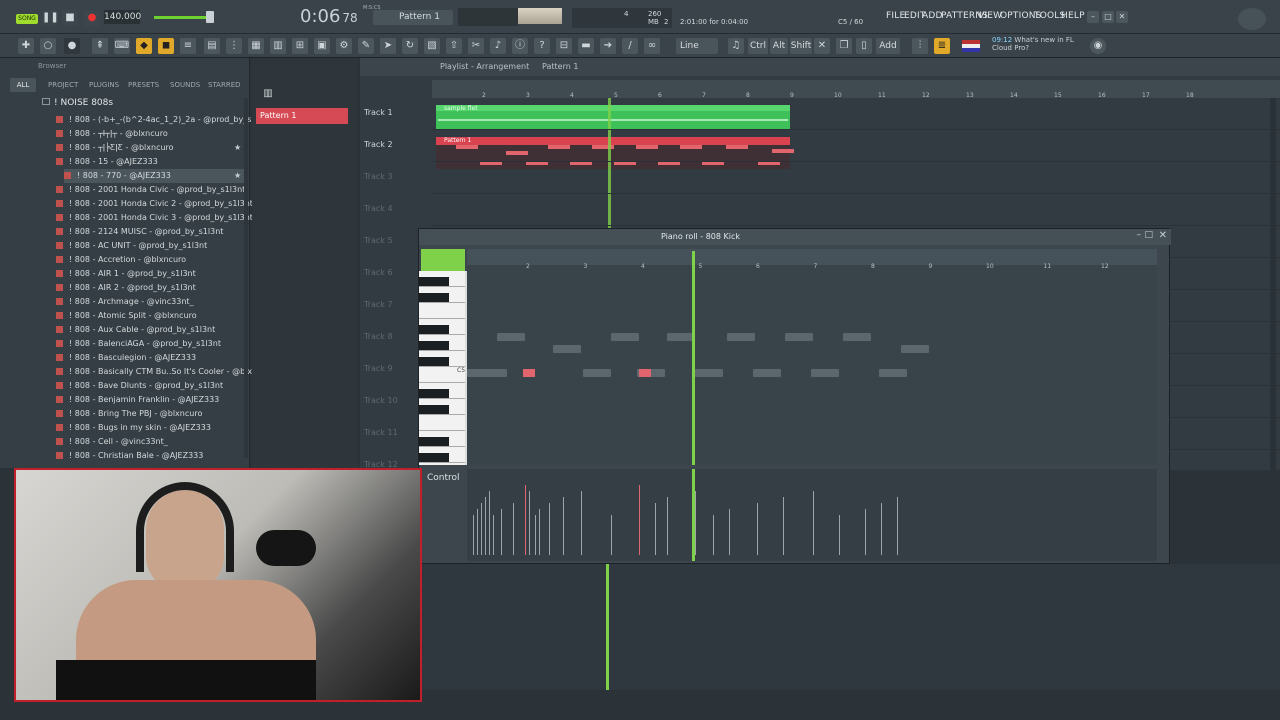  I want to click on volume-knob, so click(210, 17).